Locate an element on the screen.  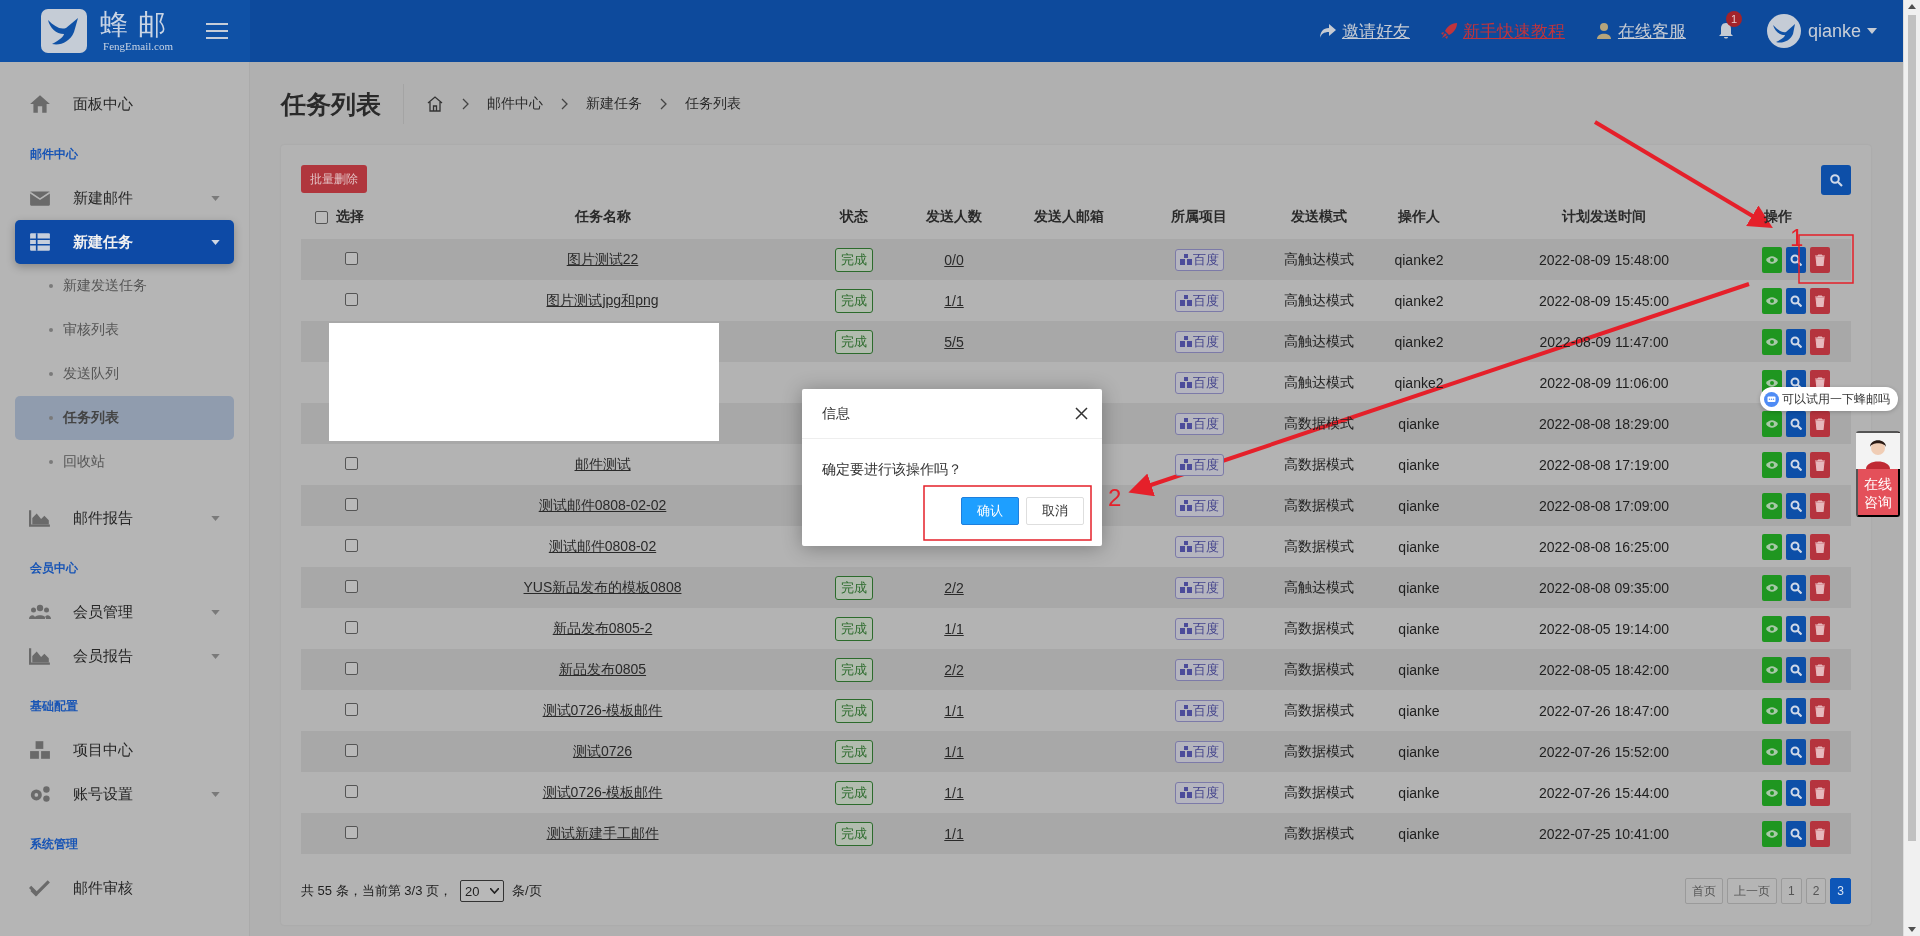
sidebar-subitem: 审核列表 is located at coordinates (124, 330).